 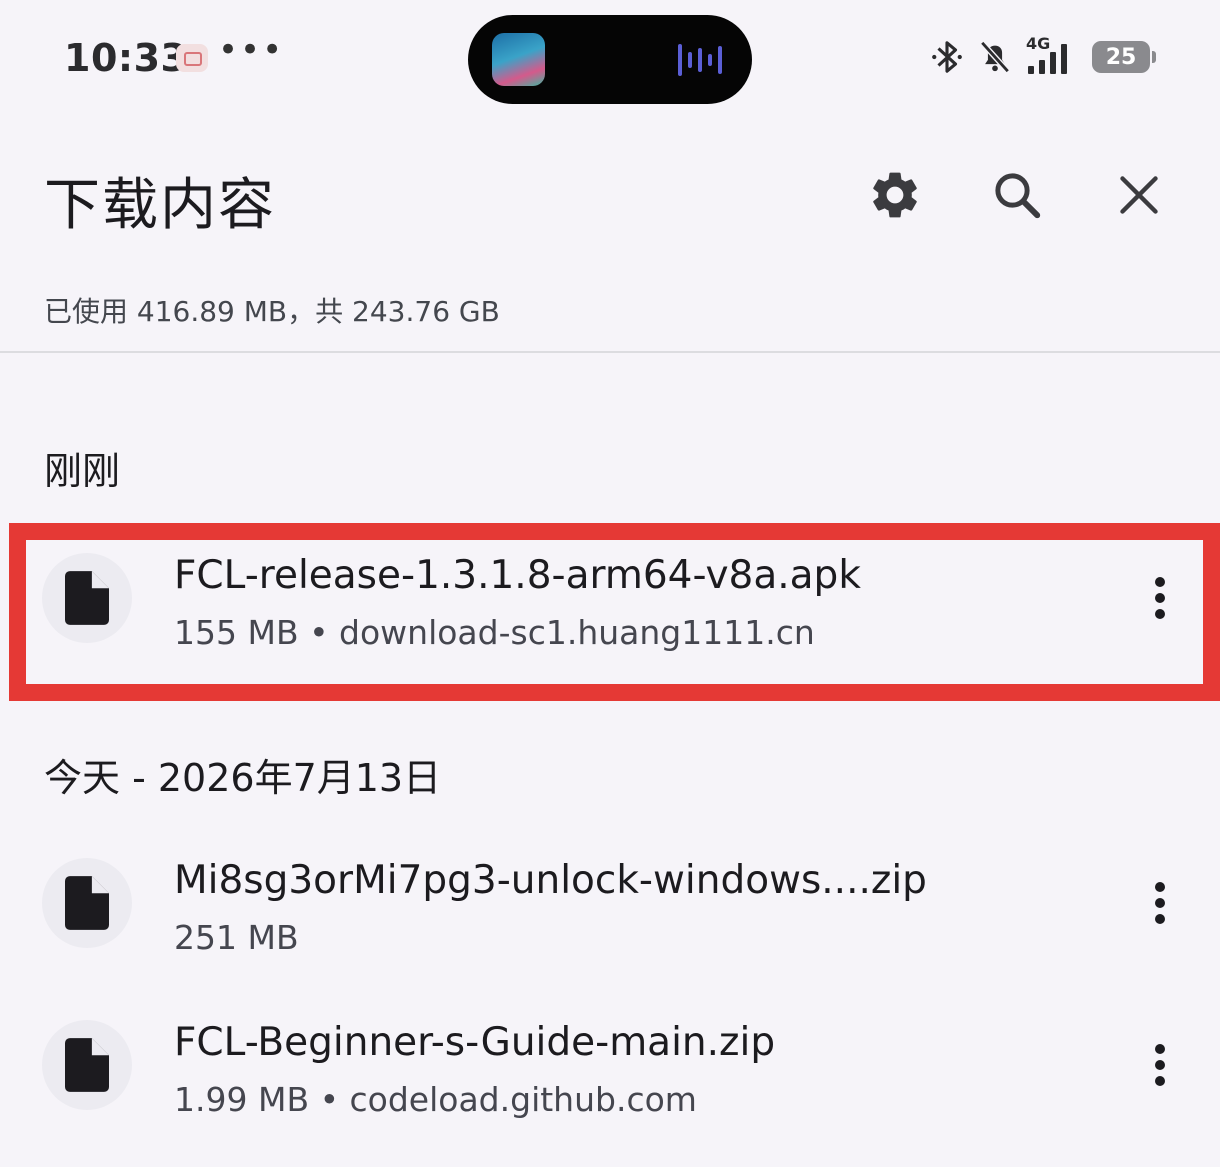 I want to click on bluetooth-icon, so click(x=947, y=57).